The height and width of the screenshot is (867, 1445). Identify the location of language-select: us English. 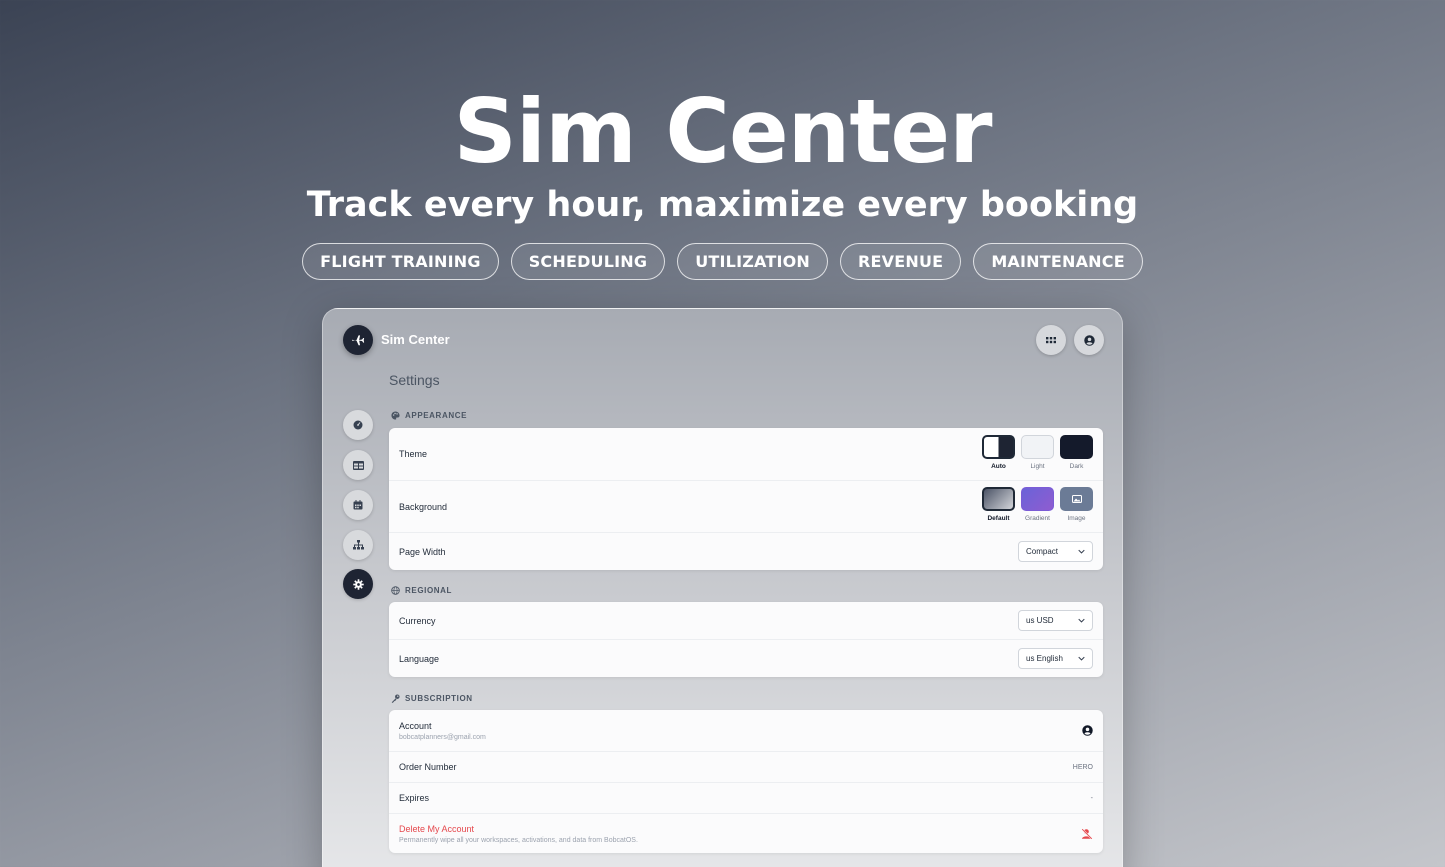
(1055, 658).